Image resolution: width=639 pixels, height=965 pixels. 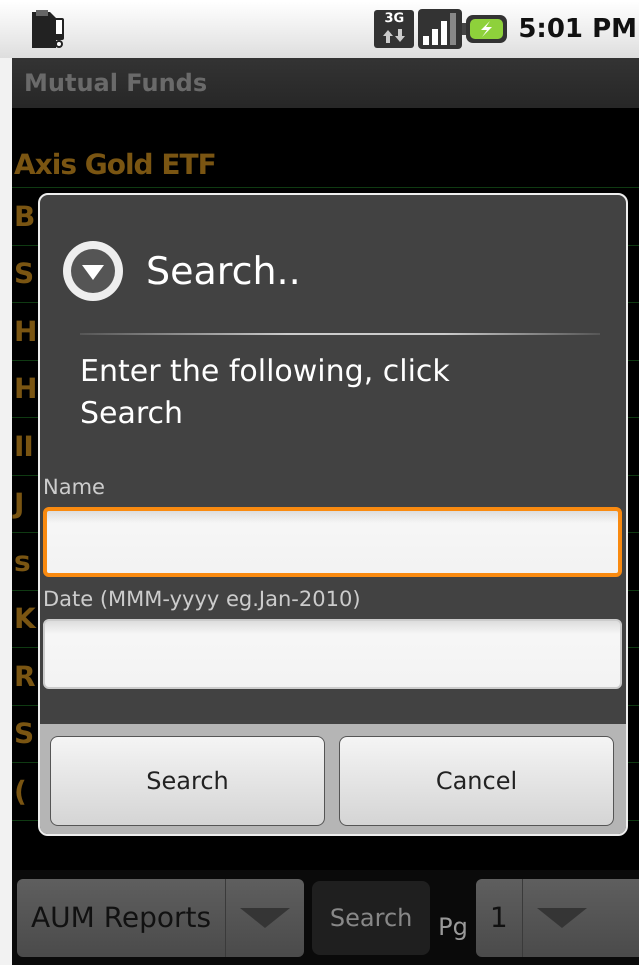 I want to click on fund-name: J, so click(x=18, y=503).